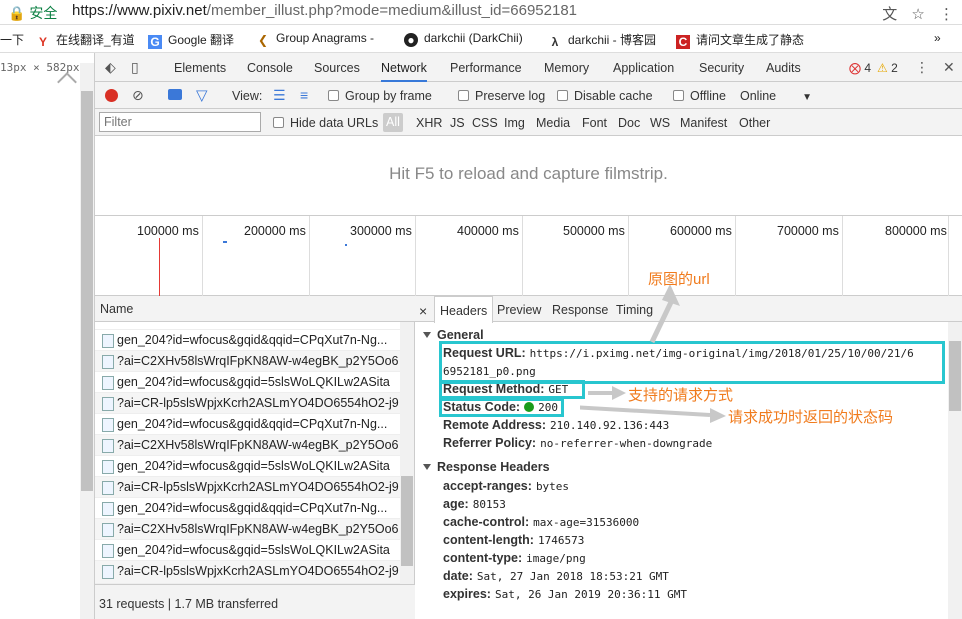 This screenshot has height=619, width=962. Describe the element at coordinates (87, 291) in the screenshot. I see `page-scrollbar-thumb` at that location.